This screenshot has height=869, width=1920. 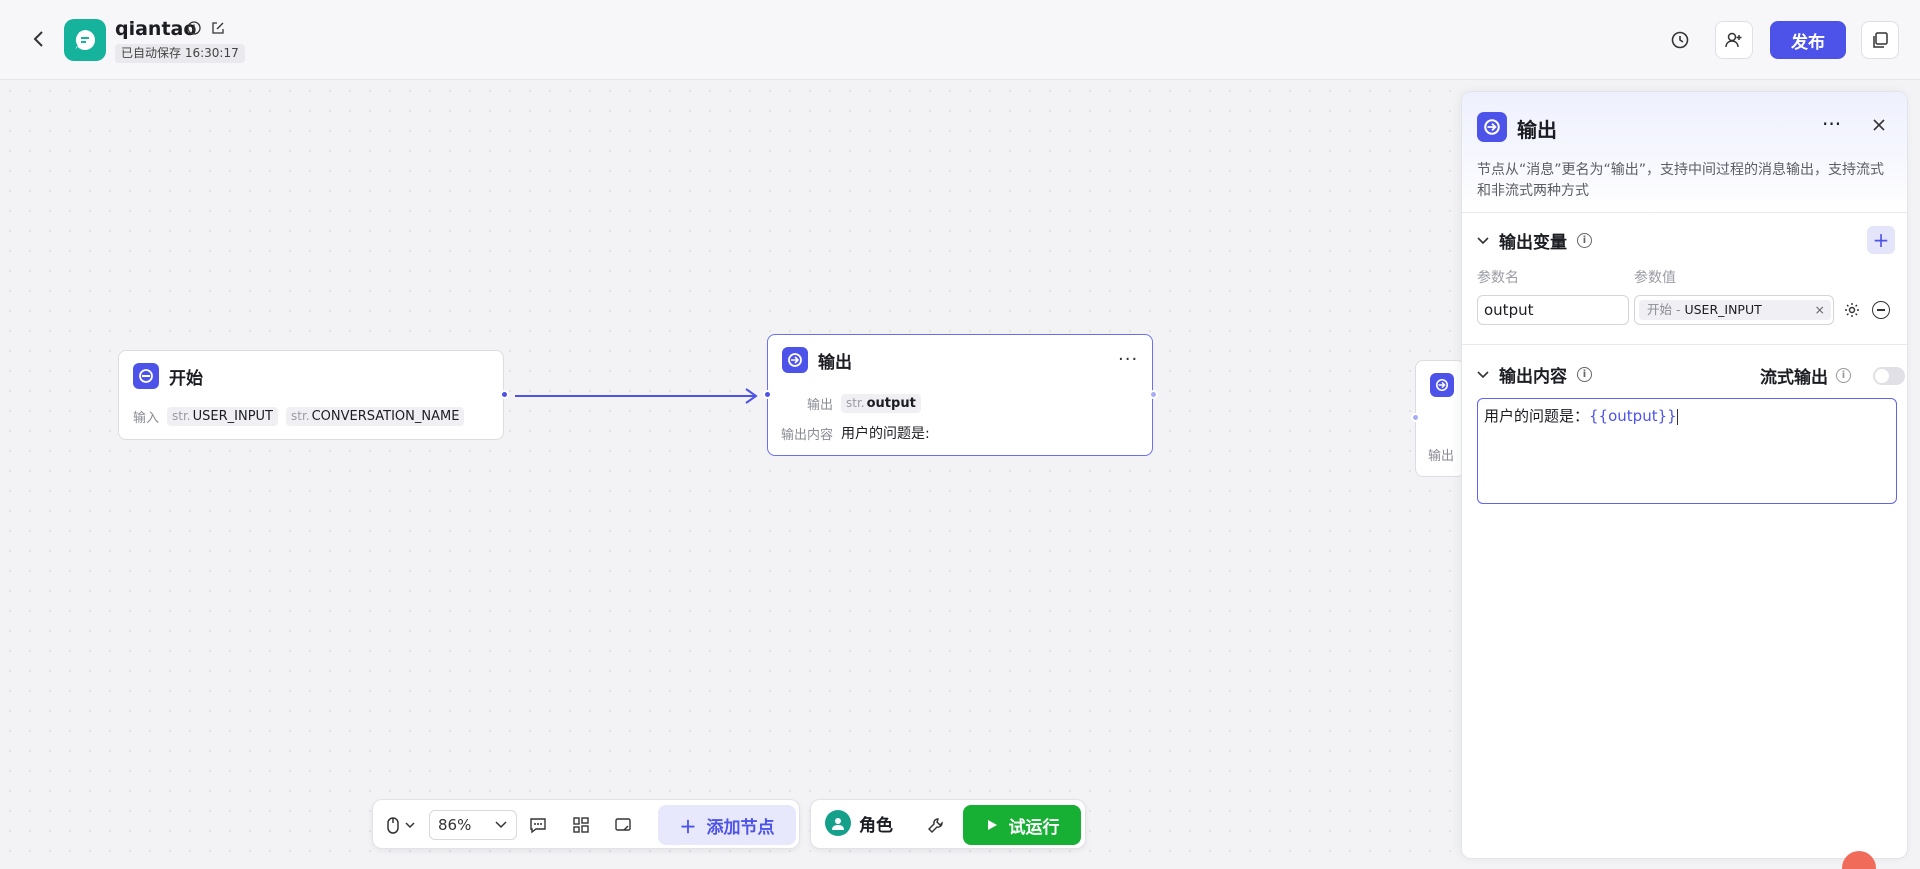 I want to click on add-node-button: ＋ 添加节点, so click(x=727, y=825).